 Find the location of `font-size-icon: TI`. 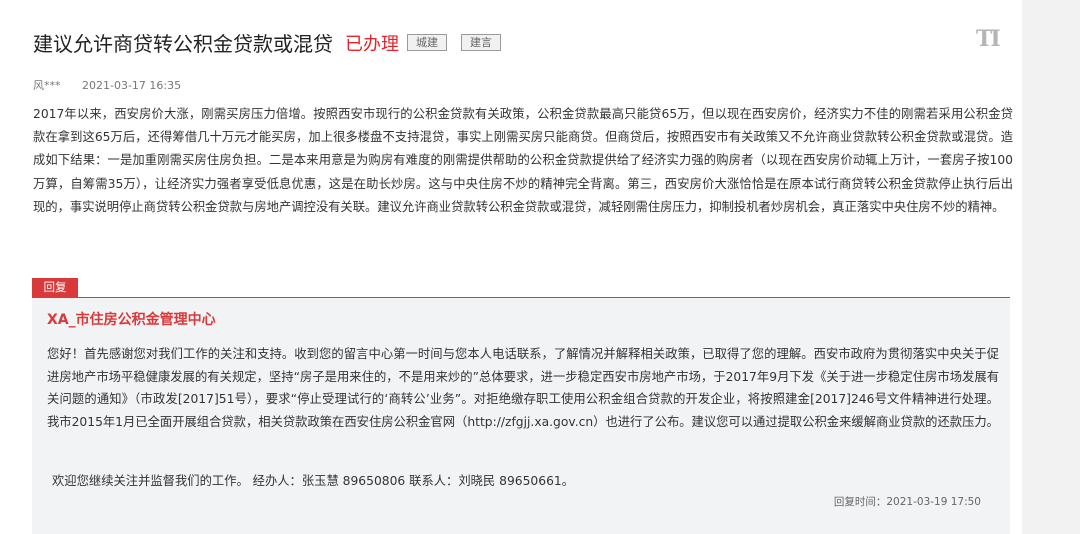

font-size-icon: TI is located at coordinates (988, 39).